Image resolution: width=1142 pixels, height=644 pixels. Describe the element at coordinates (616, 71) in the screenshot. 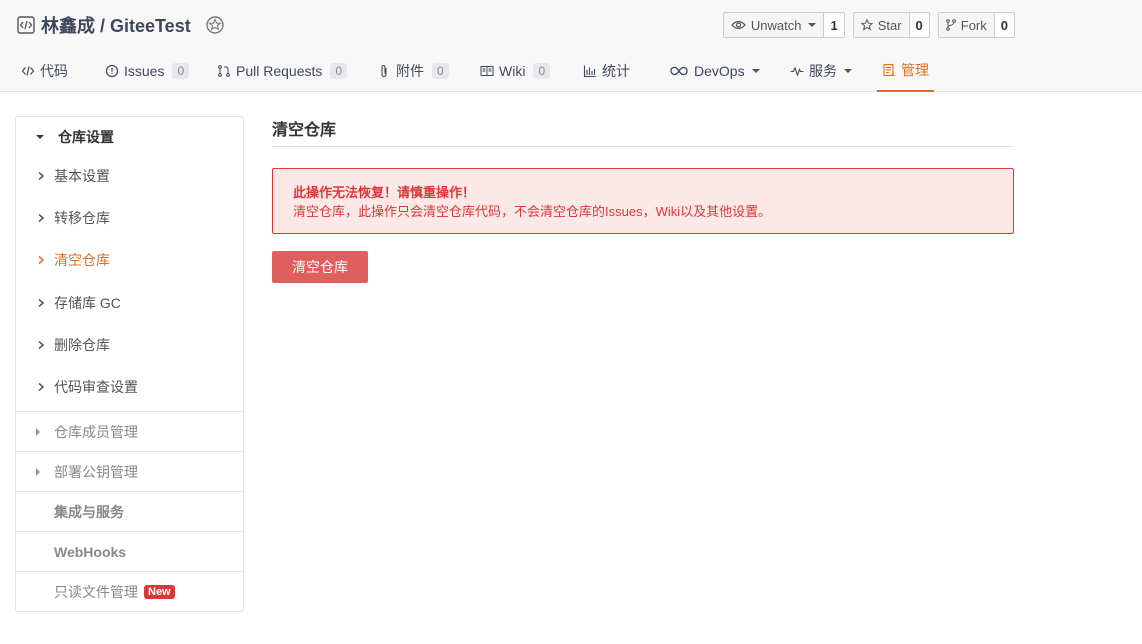

I see `tab-stats-label: 统计` at that location.